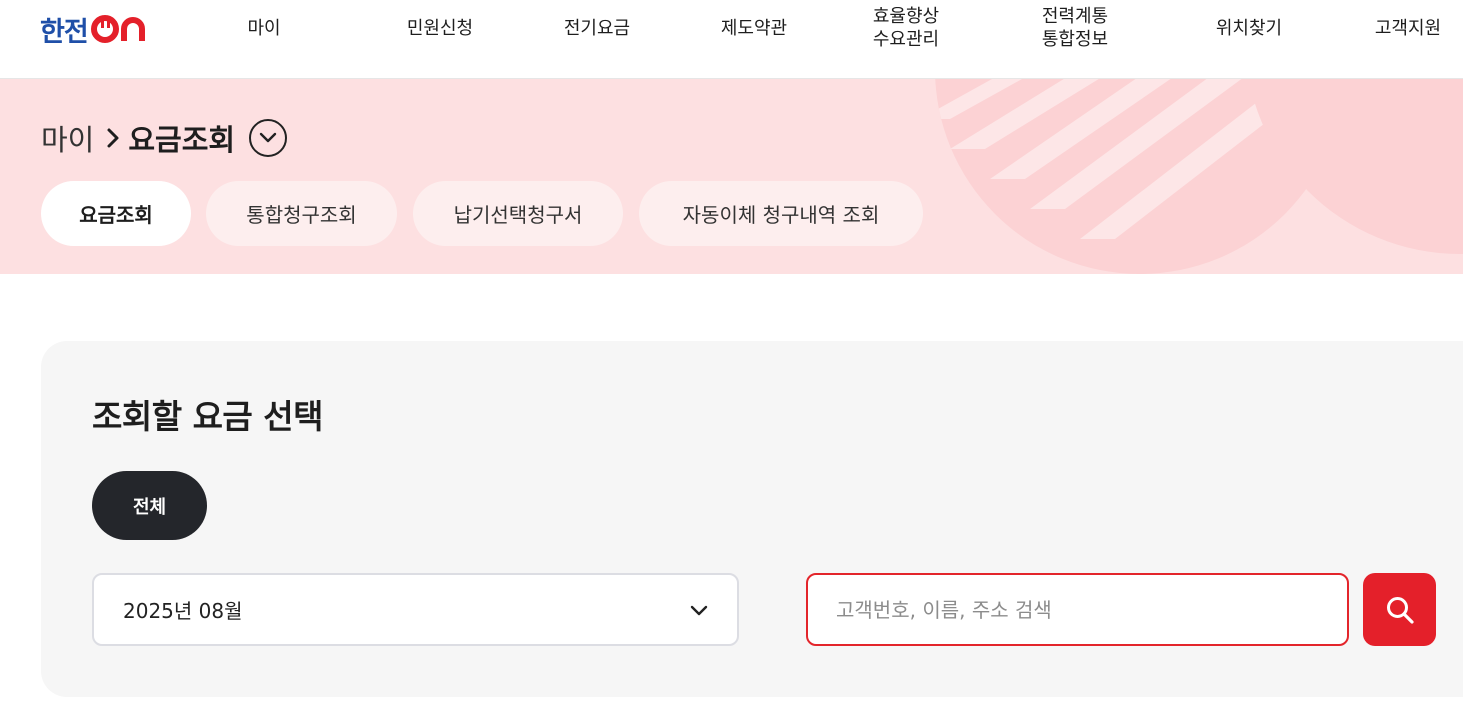  Describe the element at coordinates (781, 213) in the screenshot. I see `tab-auto-transfer: 자동이체 청구내역 조회` at that location.